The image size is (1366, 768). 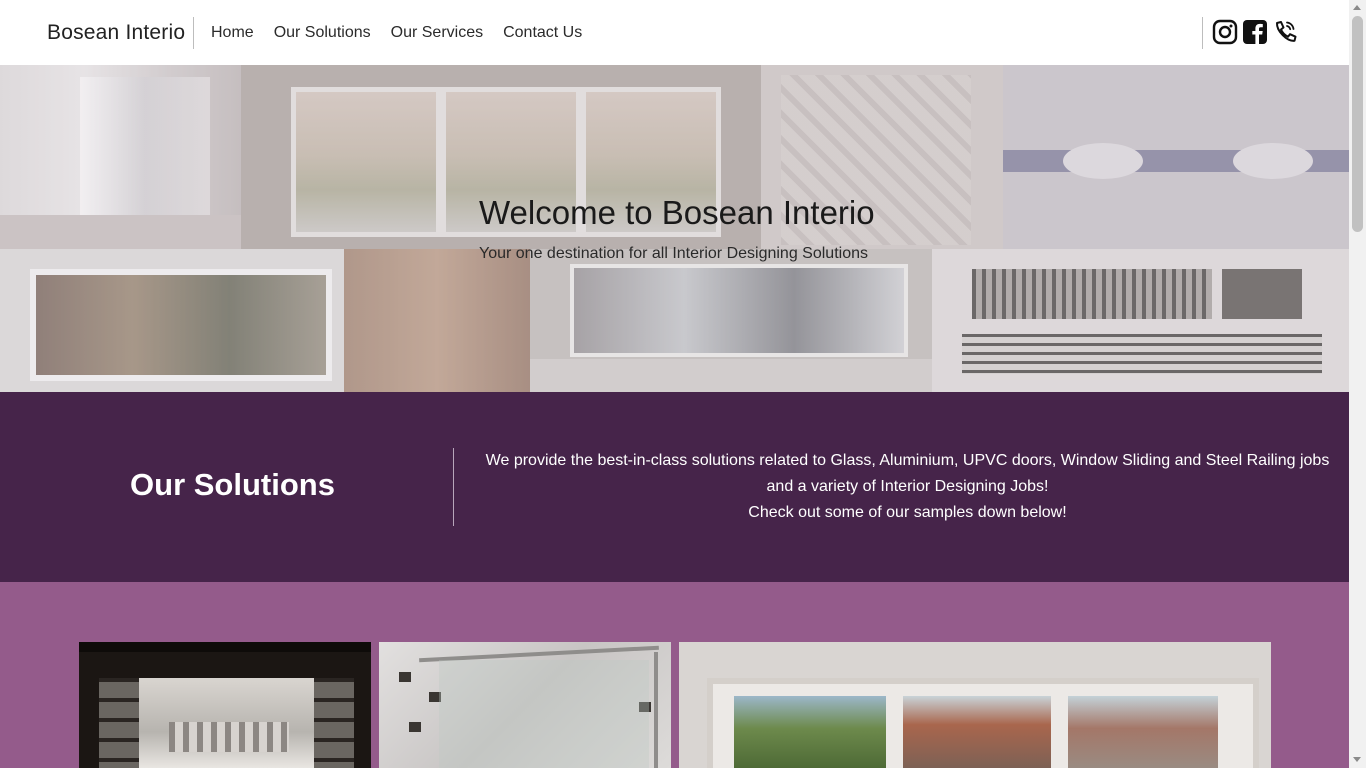 I want to click on facebook-icon, so click(x=1255, y=32).